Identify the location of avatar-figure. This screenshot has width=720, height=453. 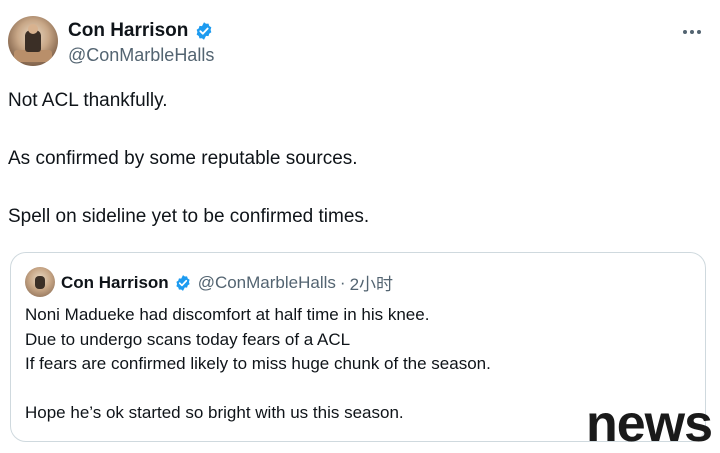
(40, 282).